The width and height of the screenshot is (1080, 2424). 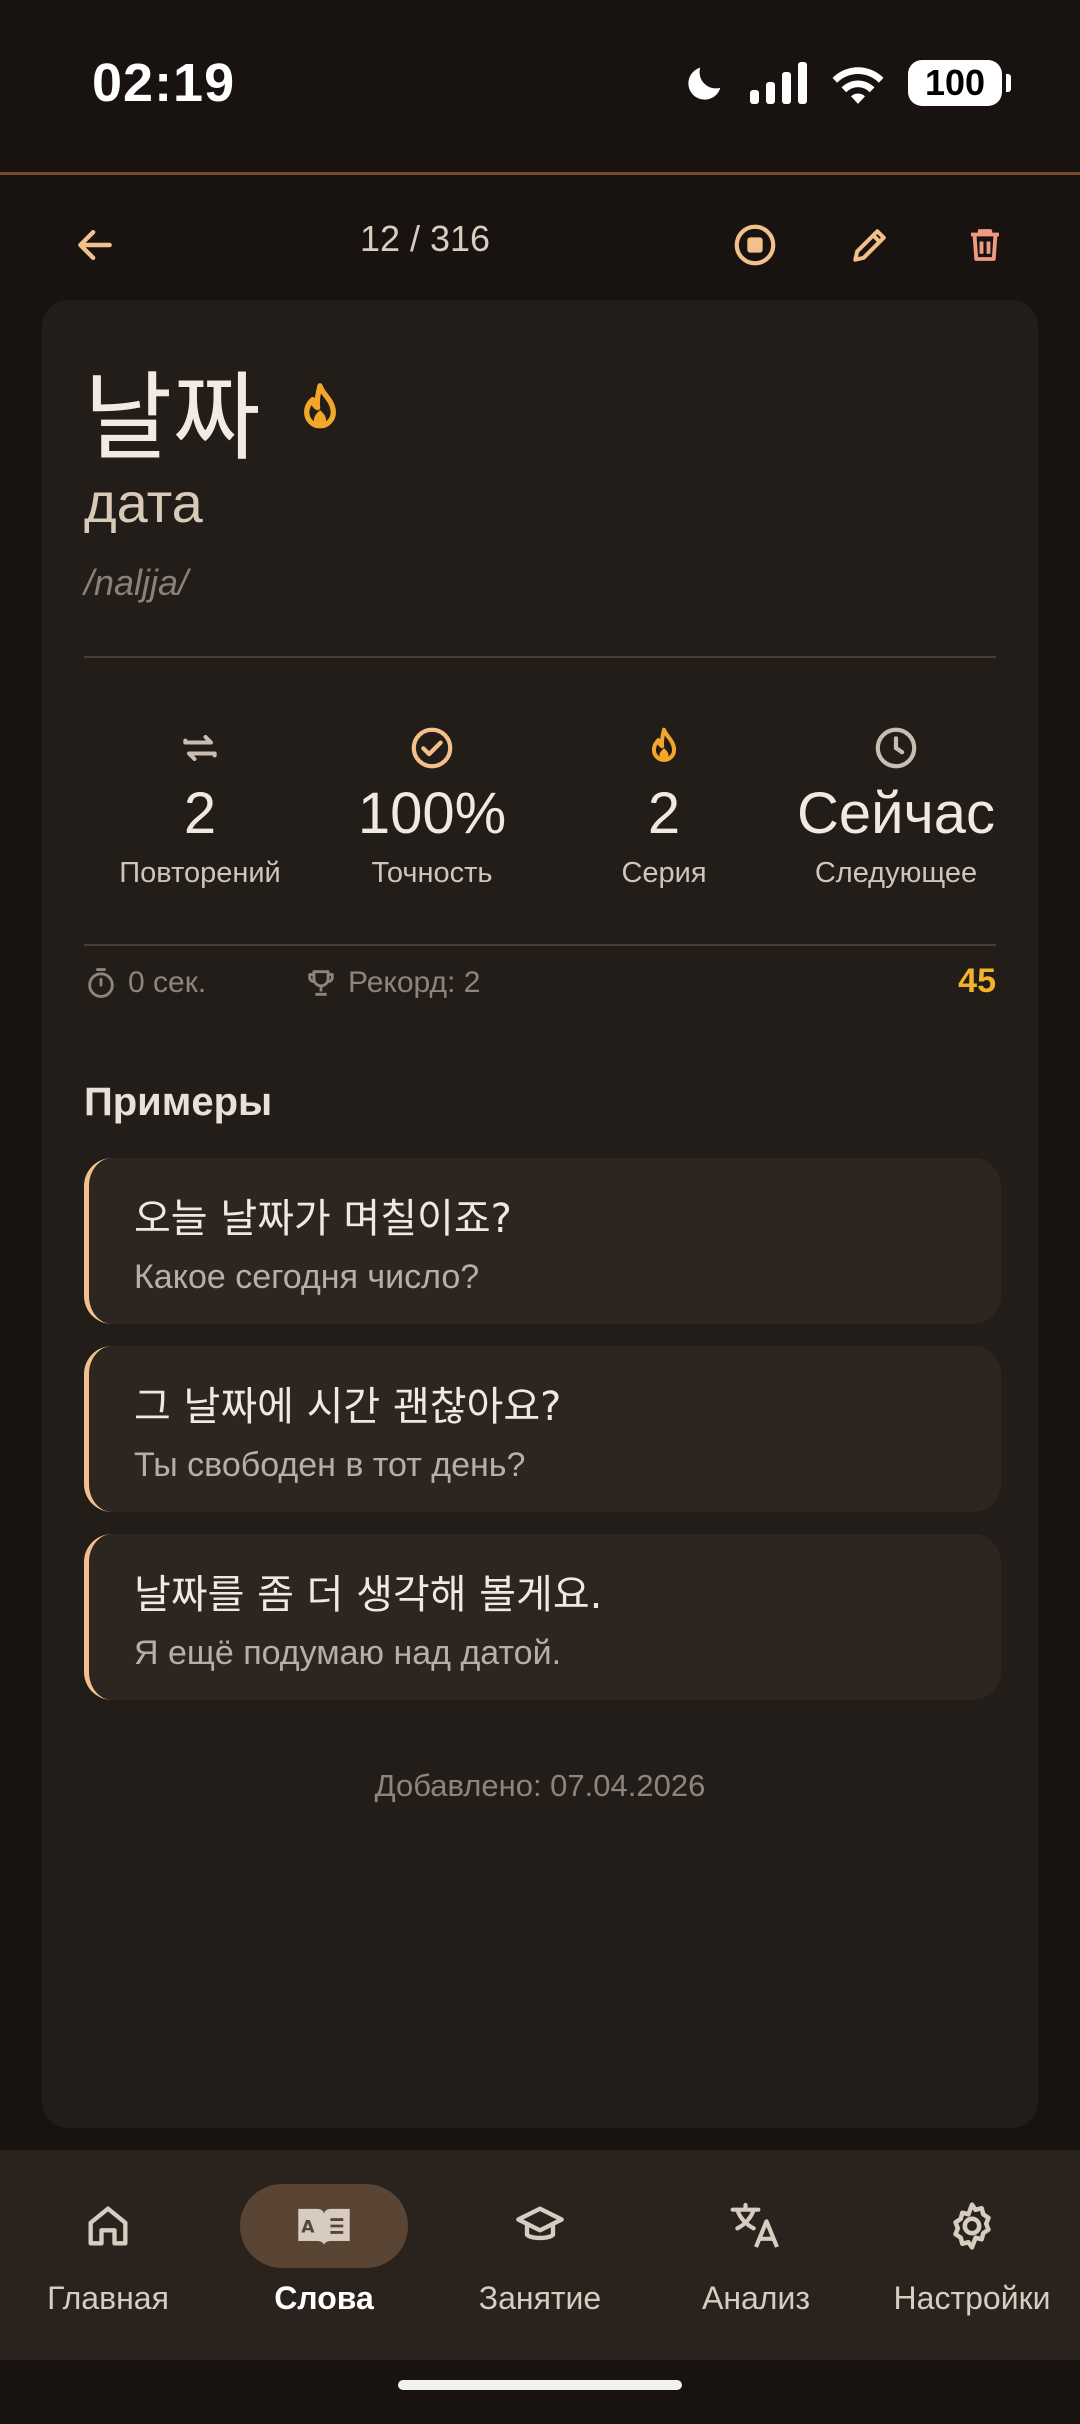 I want to click on stop-circle-icon, so click(x=755, y=245).